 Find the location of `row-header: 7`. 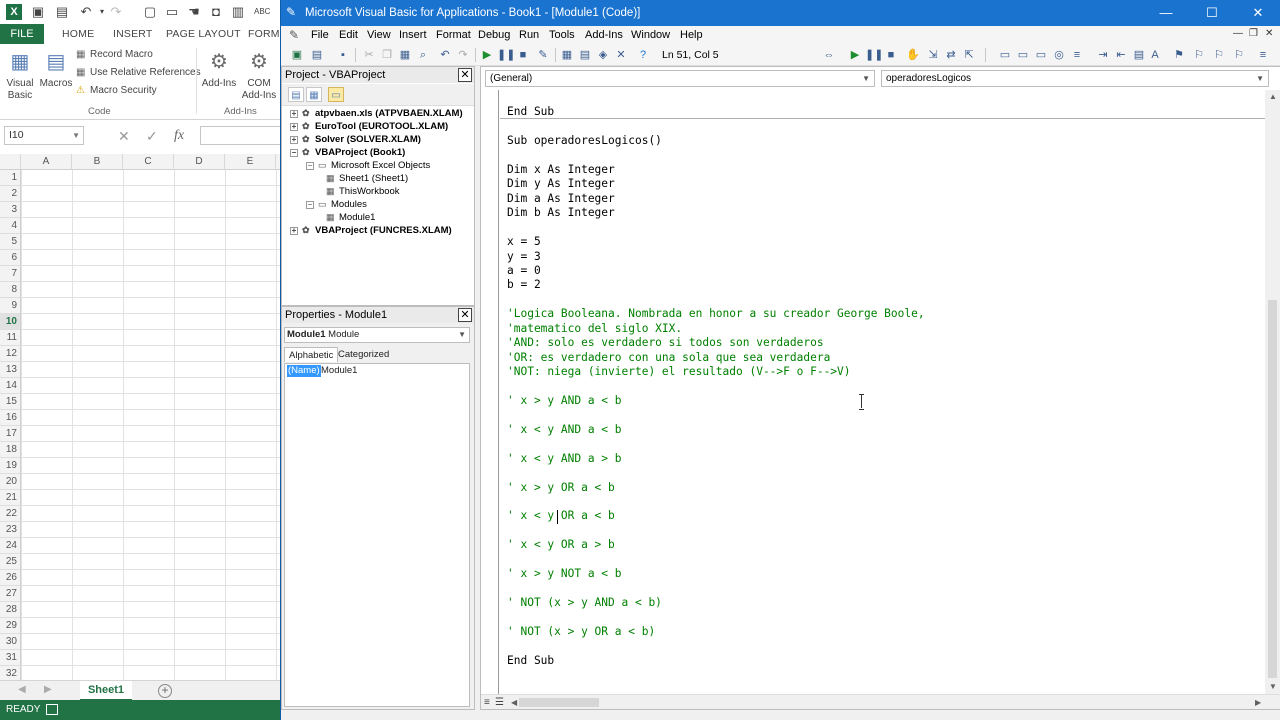

row-header: 7 is located at coordinates (10, 274).